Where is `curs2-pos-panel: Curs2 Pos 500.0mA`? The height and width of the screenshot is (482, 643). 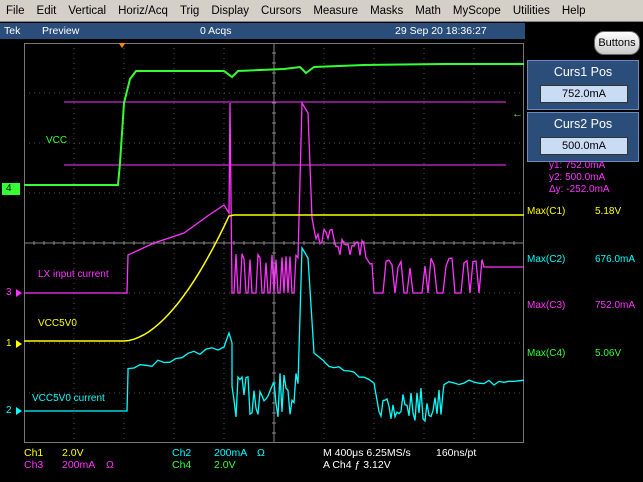
curs2-pos-panel: Curs2 Pos 500.0mA is located at coordinates (583, 137).